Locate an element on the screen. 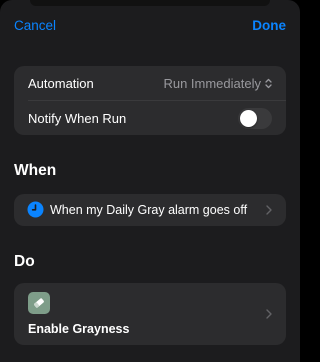  automation-label: Automation is located at coordinates (61, 83).